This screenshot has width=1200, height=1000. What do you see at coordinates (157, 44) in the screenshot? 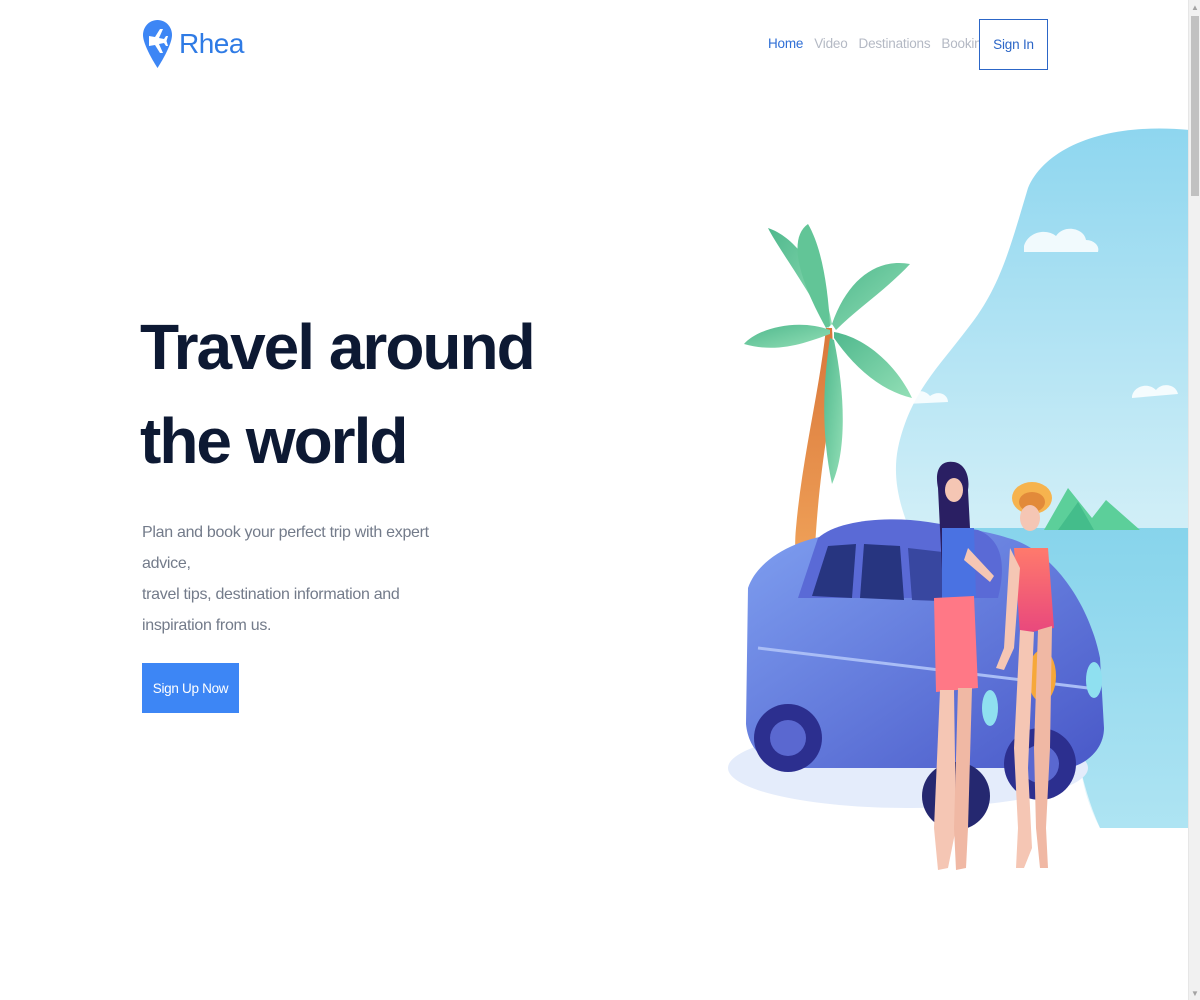
I see `plane-icon` at bounding box center [157, 44].